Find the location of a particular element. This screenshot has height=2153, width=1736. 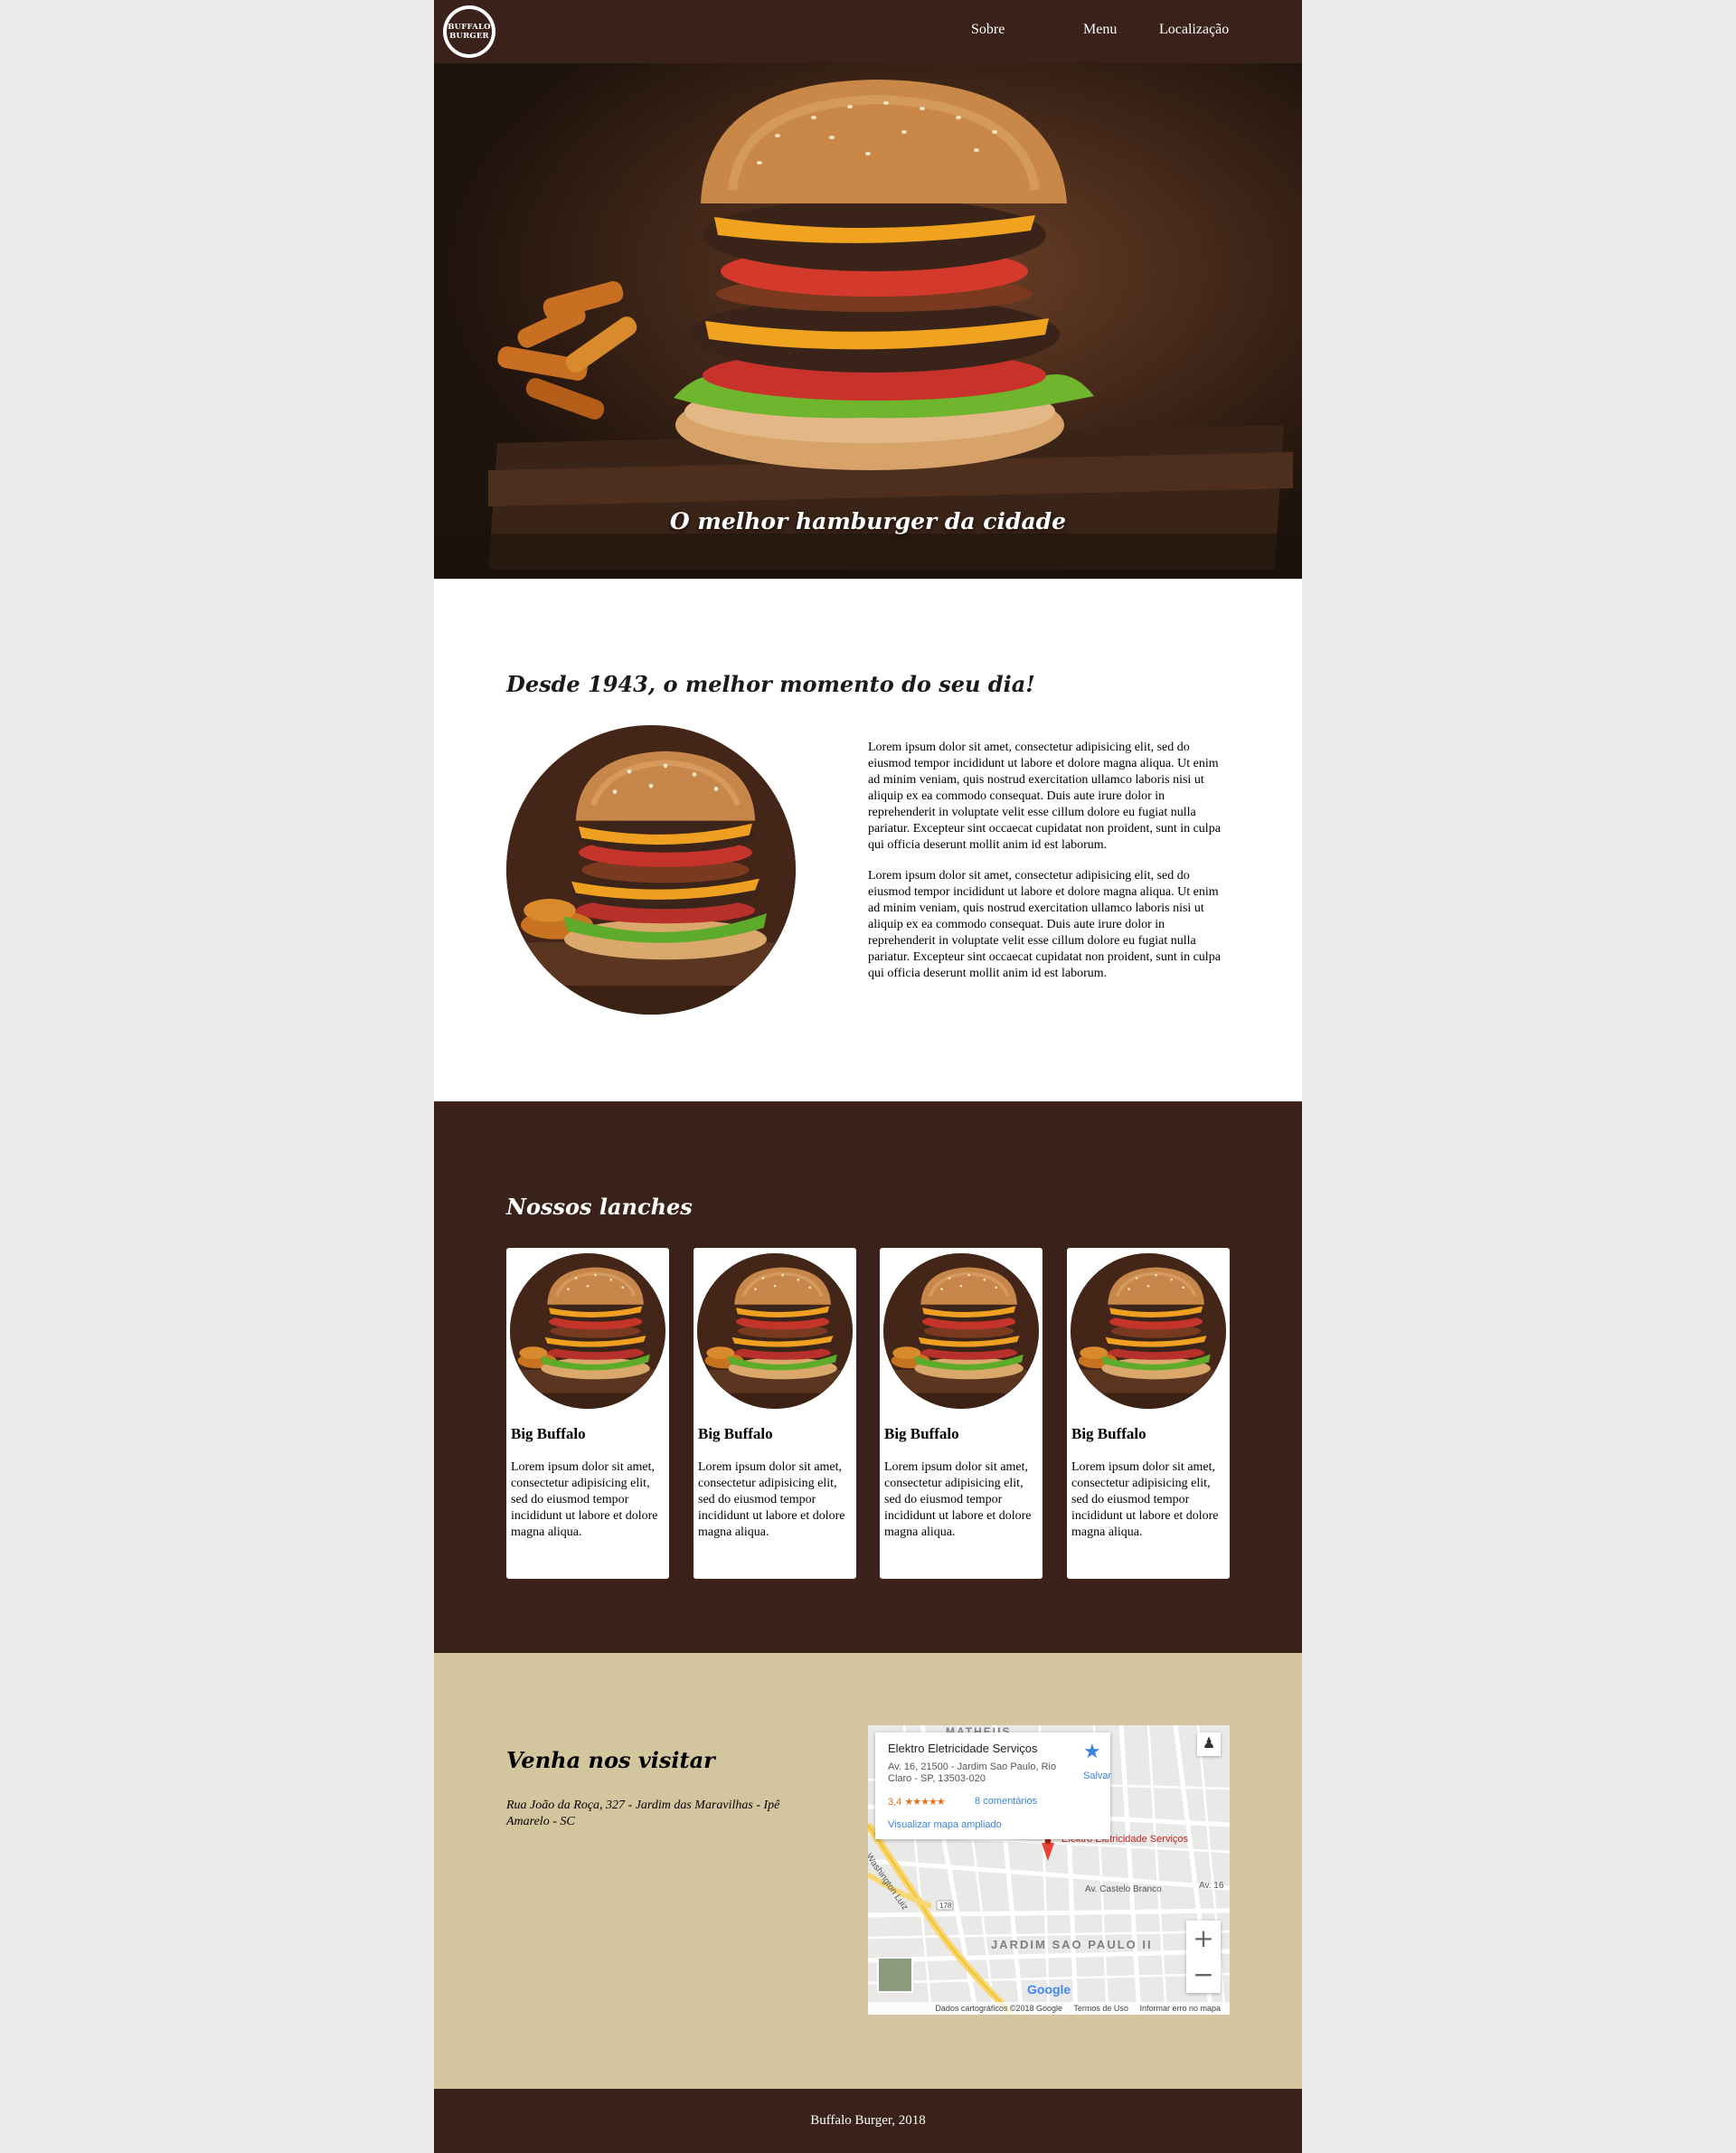

hero-caption: O melhor hamburger da cidade is located at coordinates (868, 521).